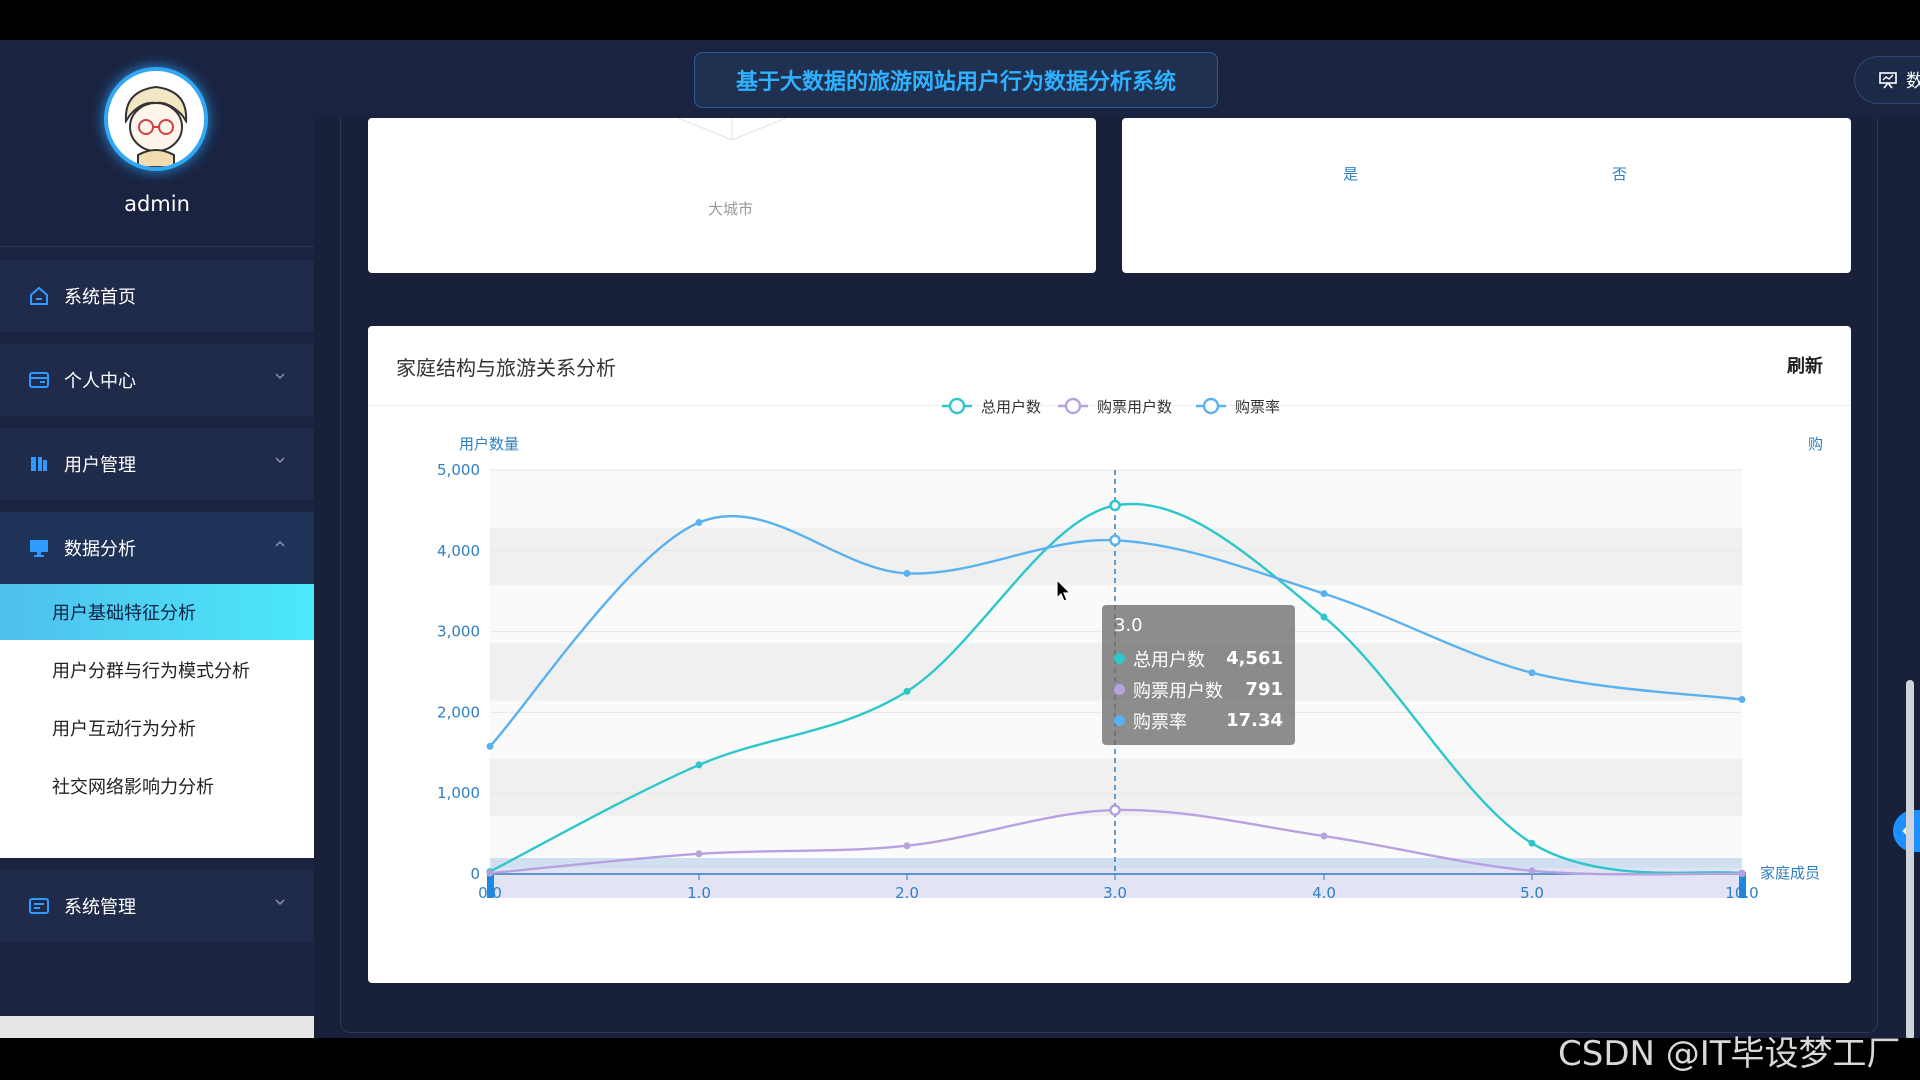 Image resolution: width=1920 pixels, height=1080 pixels. What do you see at coordinates (1198, 720) in the screenshot?
I see `tooltip-row: 购票率 17.34` at bounding box center [1198, 720].